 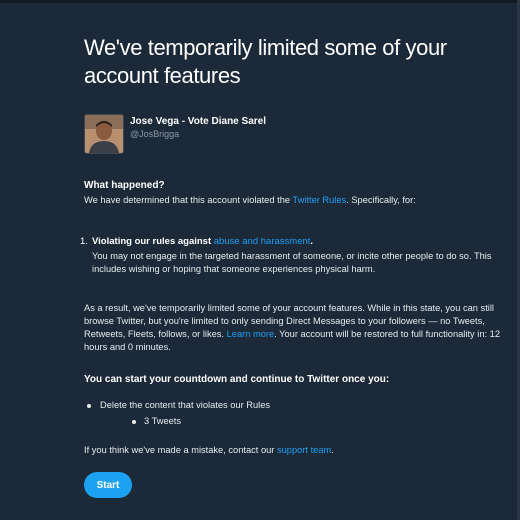 I want to click on user-display-name: Jose Vega - Vote Diane Sarel, so click(x=198, y=121).